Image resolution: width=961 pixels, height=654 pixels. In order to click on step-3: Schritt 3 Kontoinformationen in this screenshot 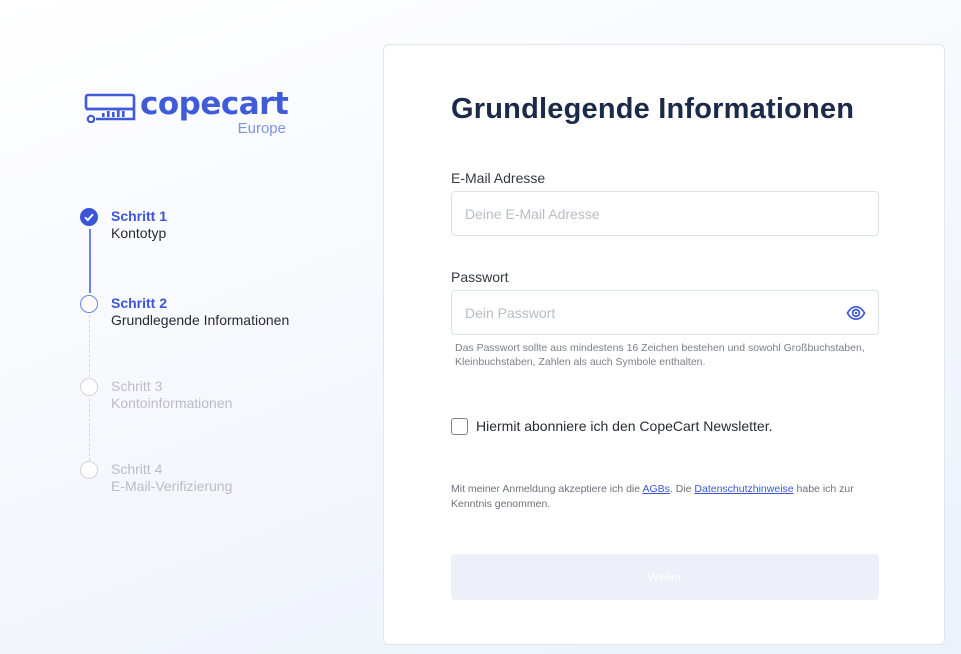, I will do `click(225, 397)`.